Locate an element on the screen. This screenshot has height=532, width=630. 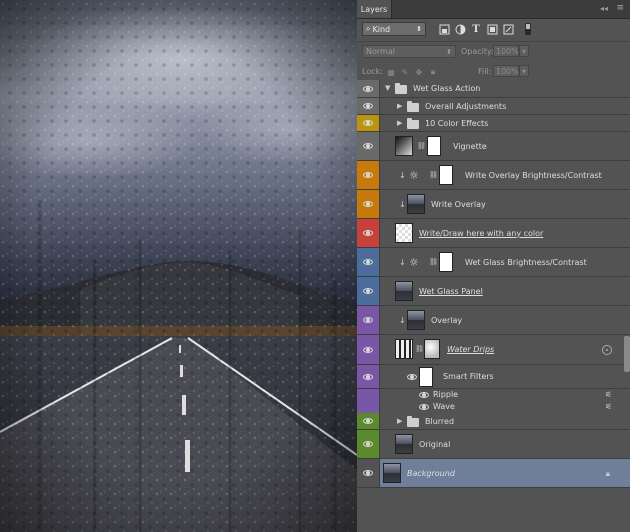
layer-row-ripple: ⚟ Ripple is located at coordinates (493, 395).